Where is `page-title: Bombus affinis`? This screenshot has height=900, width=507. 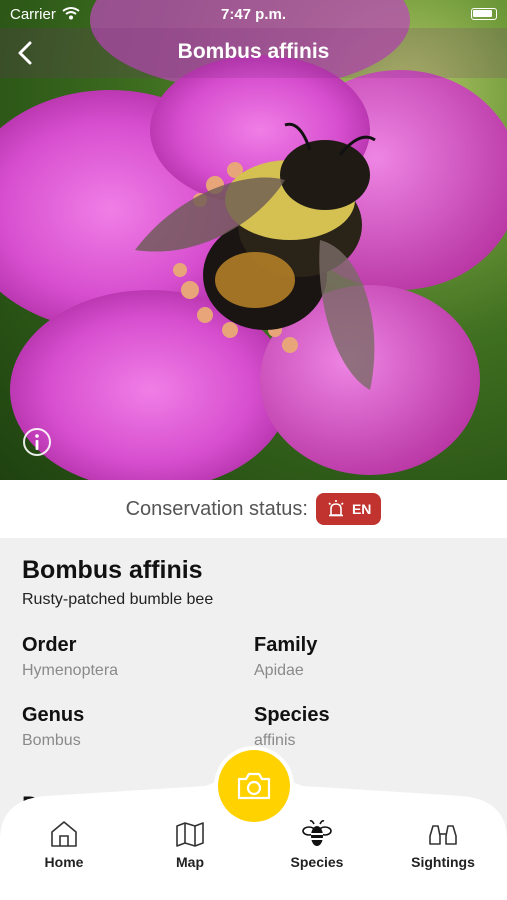 page-title: Bombus affinis is located at coordinates (253, 51).